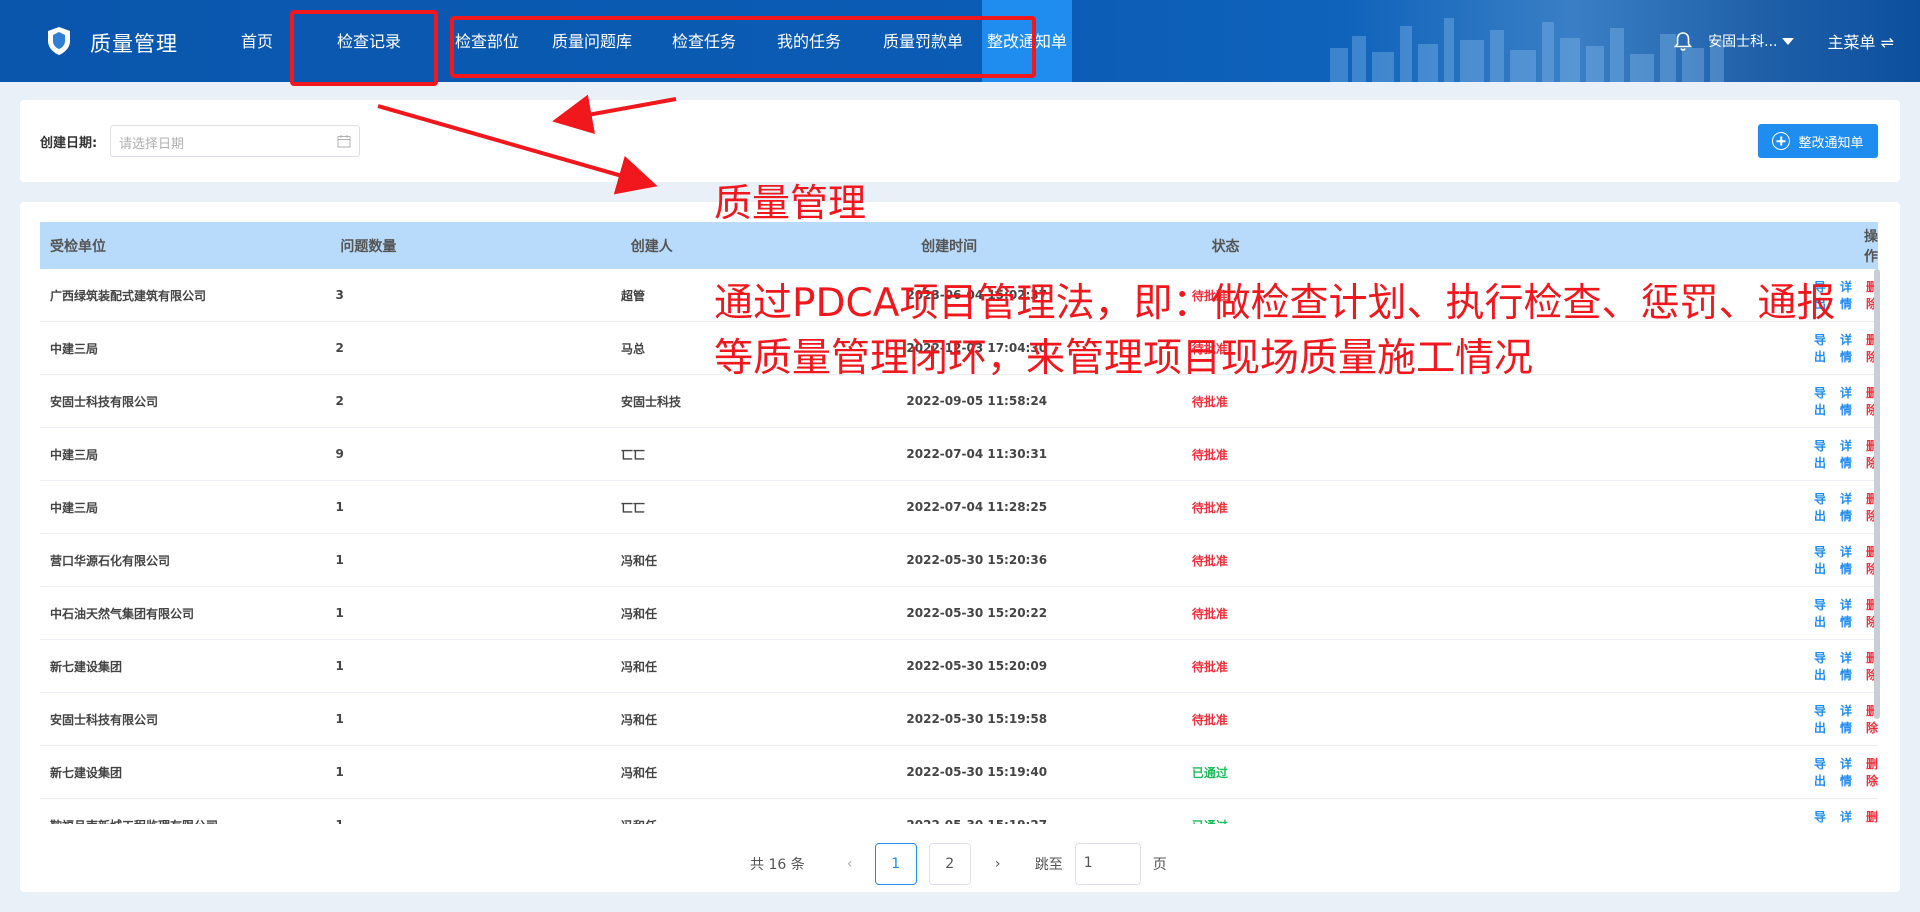  I want to click on create-button-label: 整改通知单, so click(1831, 143).